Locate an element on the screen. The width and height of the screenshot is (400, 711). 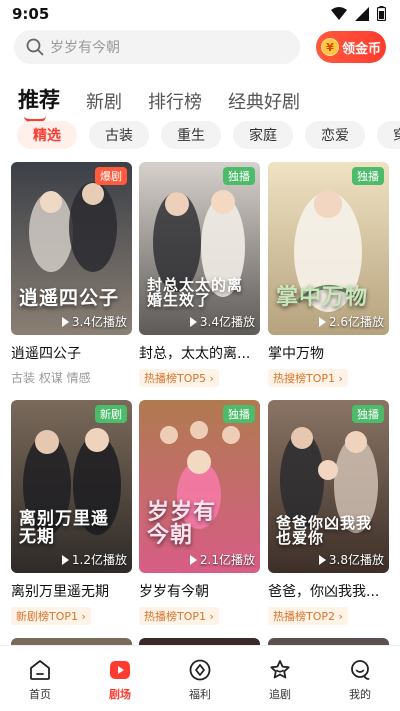
status-time: 9:05 is located at coordinates (31, 14).